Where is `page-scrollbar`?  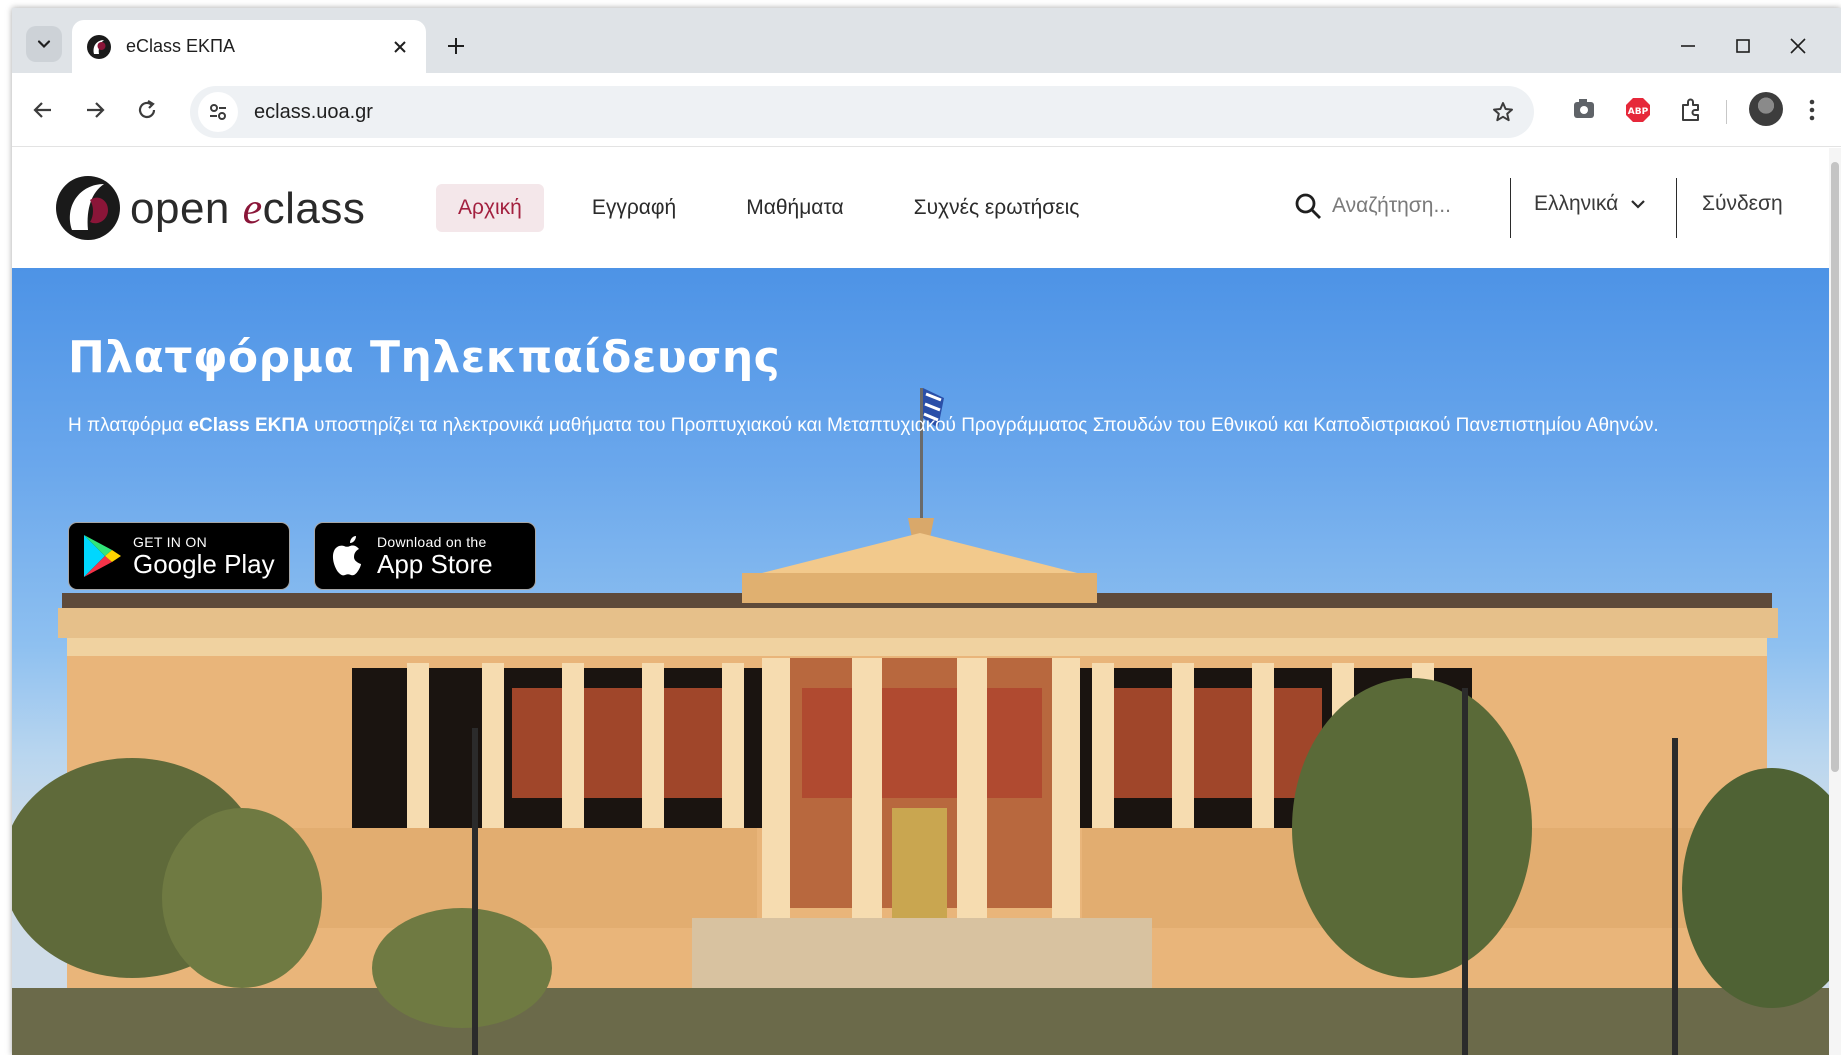
page-scrollbar is located at coordinates (1835, 601).